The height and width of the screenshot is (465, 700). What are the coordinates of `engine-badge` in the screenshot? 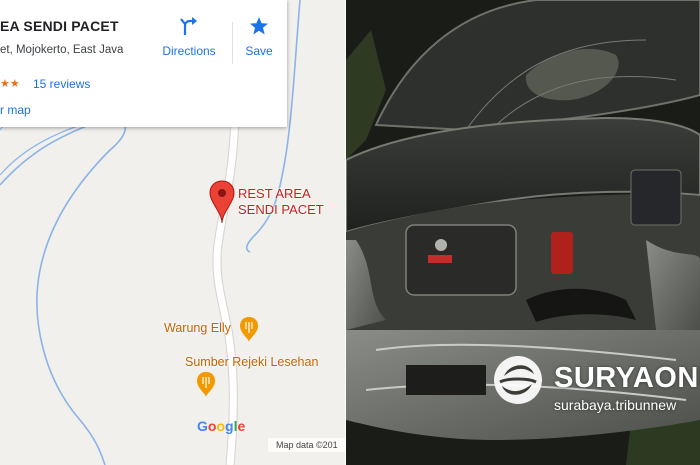 It's located at (440, 259).